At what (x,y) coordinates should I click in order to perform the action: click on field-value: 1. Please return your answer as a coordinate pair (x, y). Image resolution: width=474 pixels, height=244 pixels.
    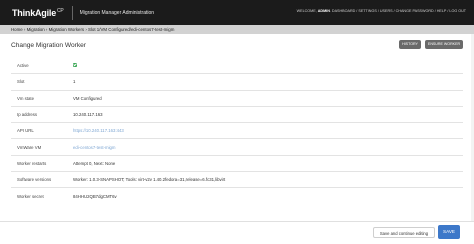
    Looking at the image, I should click on (74, 82).